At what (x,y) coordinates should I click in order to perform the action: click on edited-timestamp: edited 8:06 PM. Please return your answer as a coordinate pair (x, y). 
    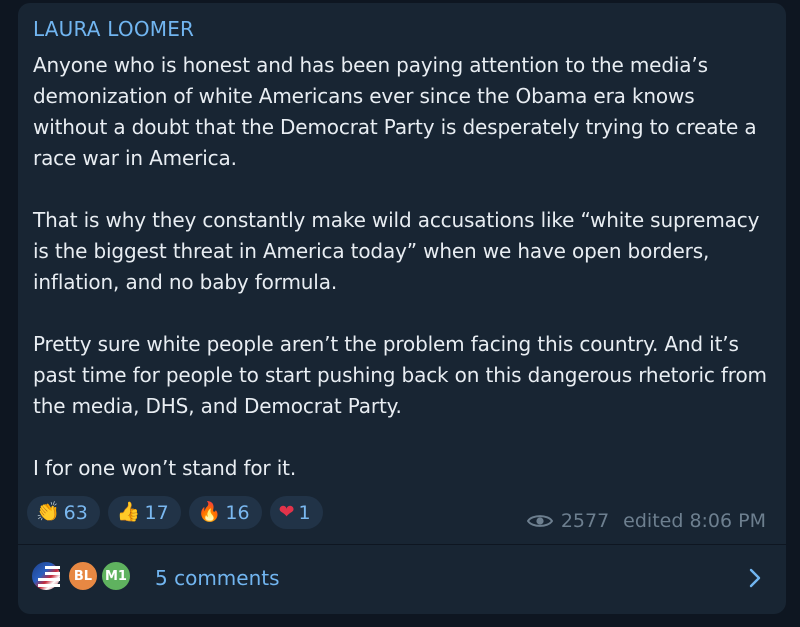
    Looking at the image, I should click on (694, 521).